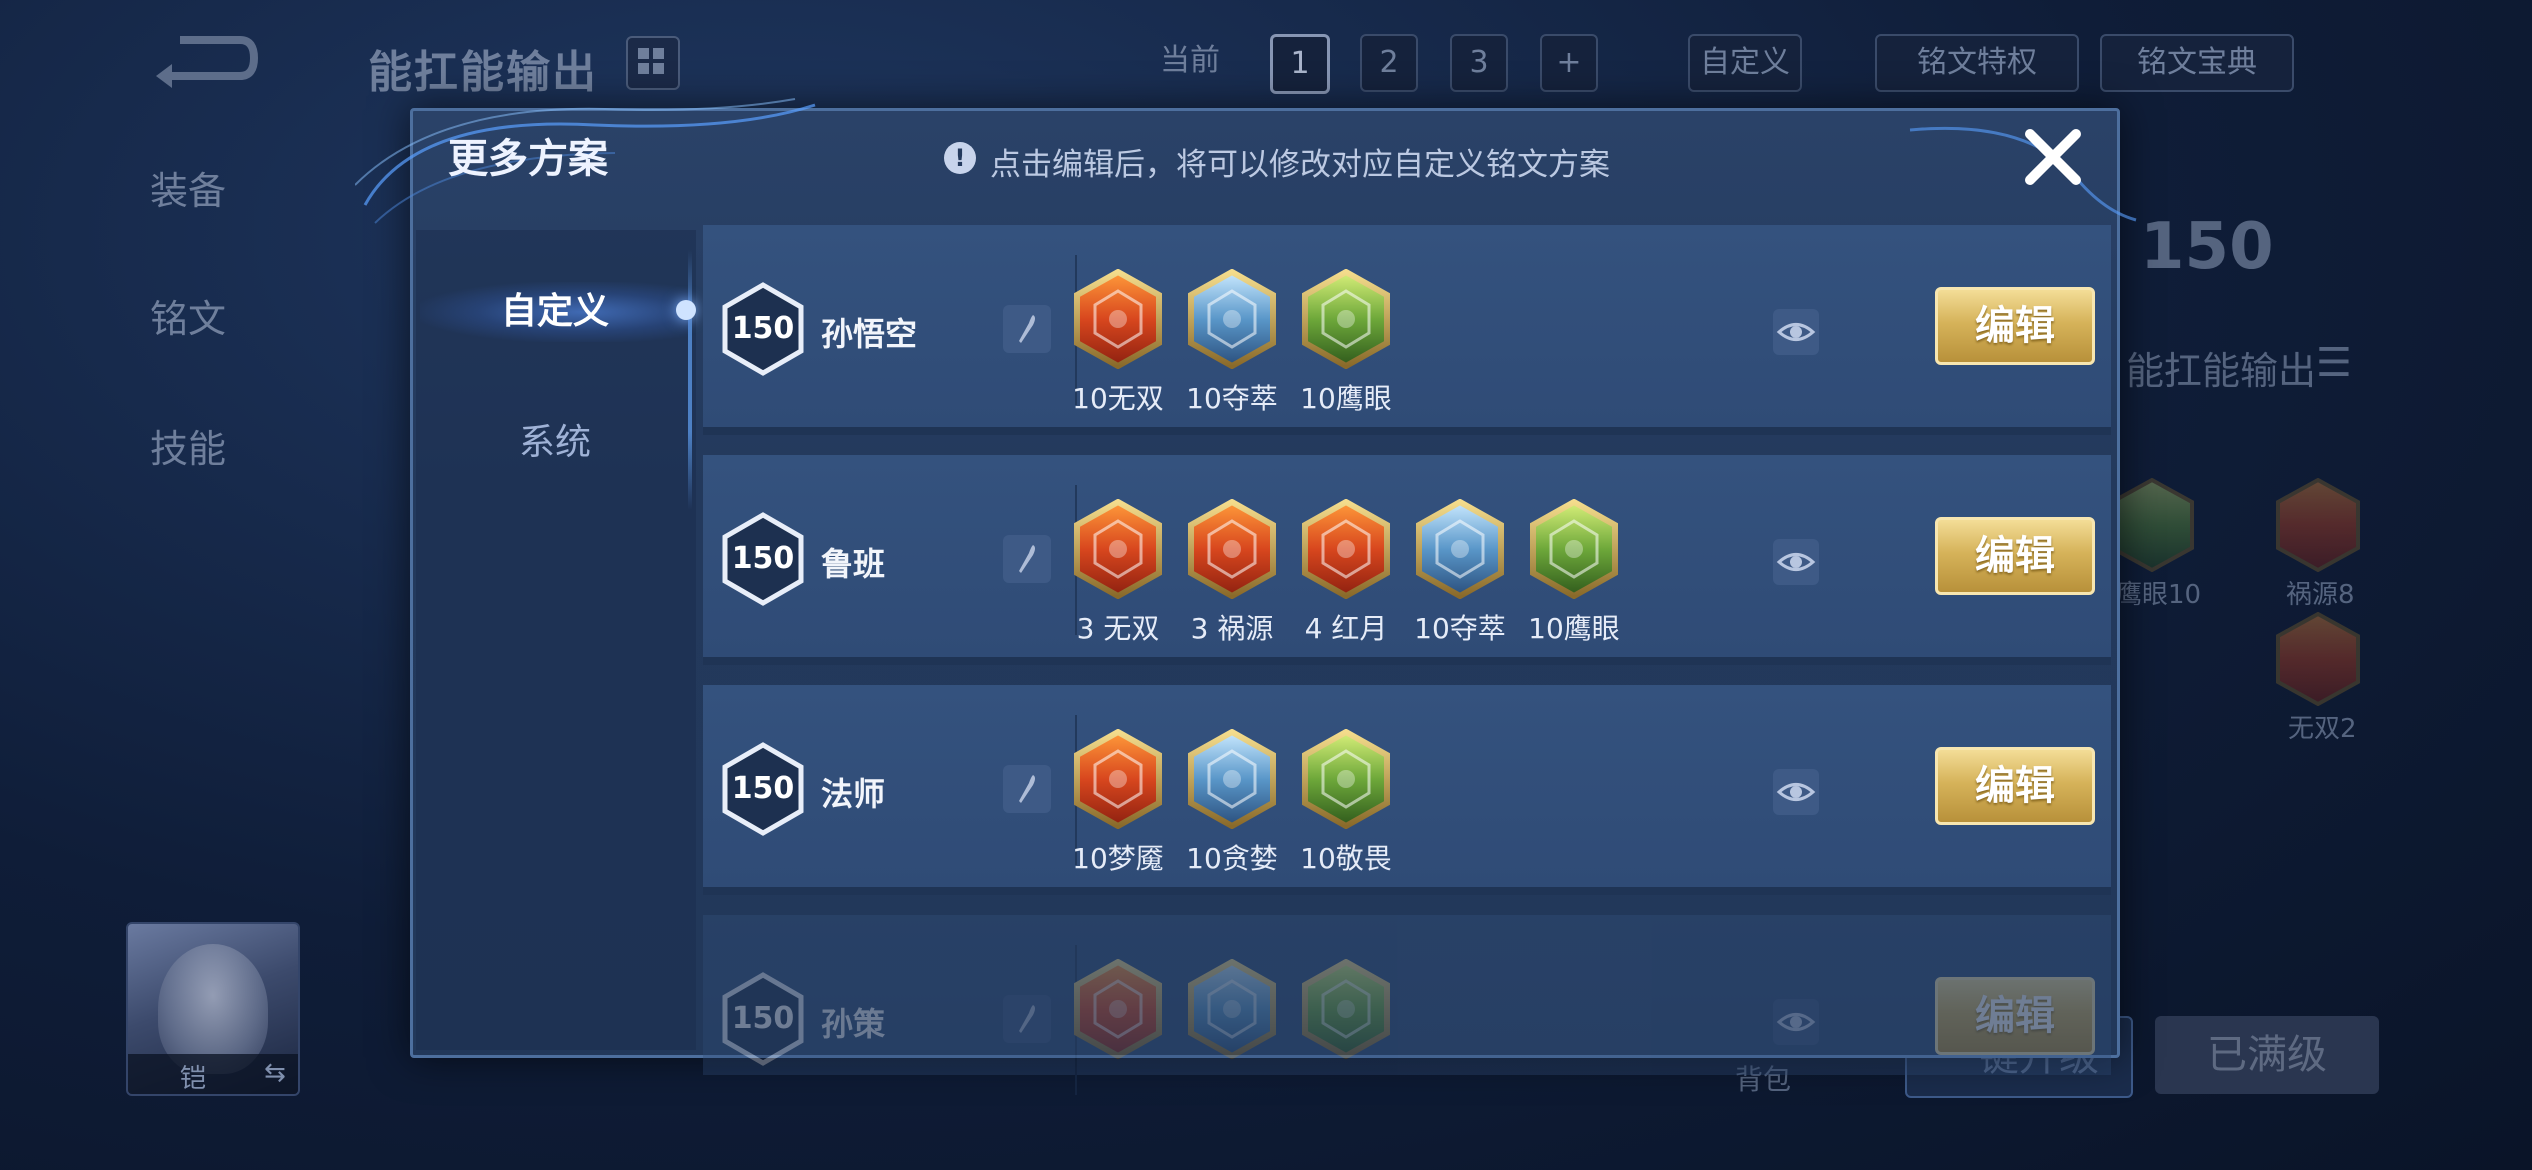  What do you see at coordinates (193, 1079) in the screenshot?
I see `hero-name: 铠` at bounding box center [193, 1079].